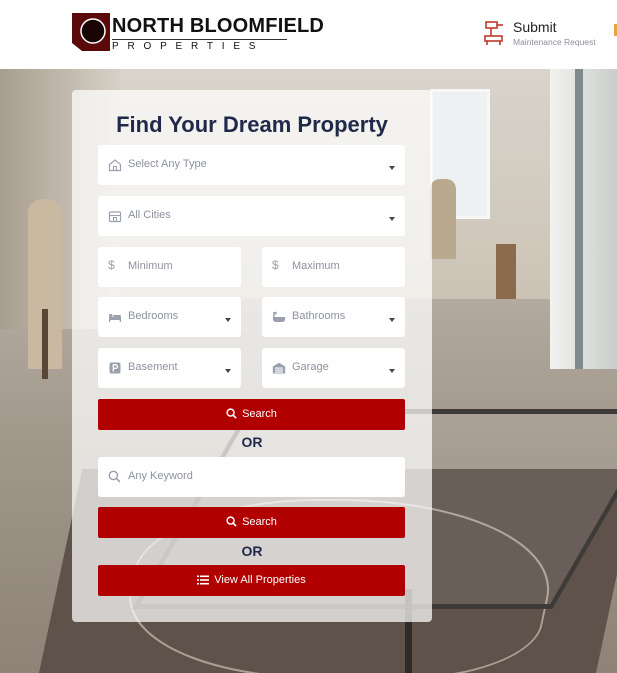 Image resolution: width=617 pixels, height=673 pixels. I want to click on list-icon, so click(203, 580).